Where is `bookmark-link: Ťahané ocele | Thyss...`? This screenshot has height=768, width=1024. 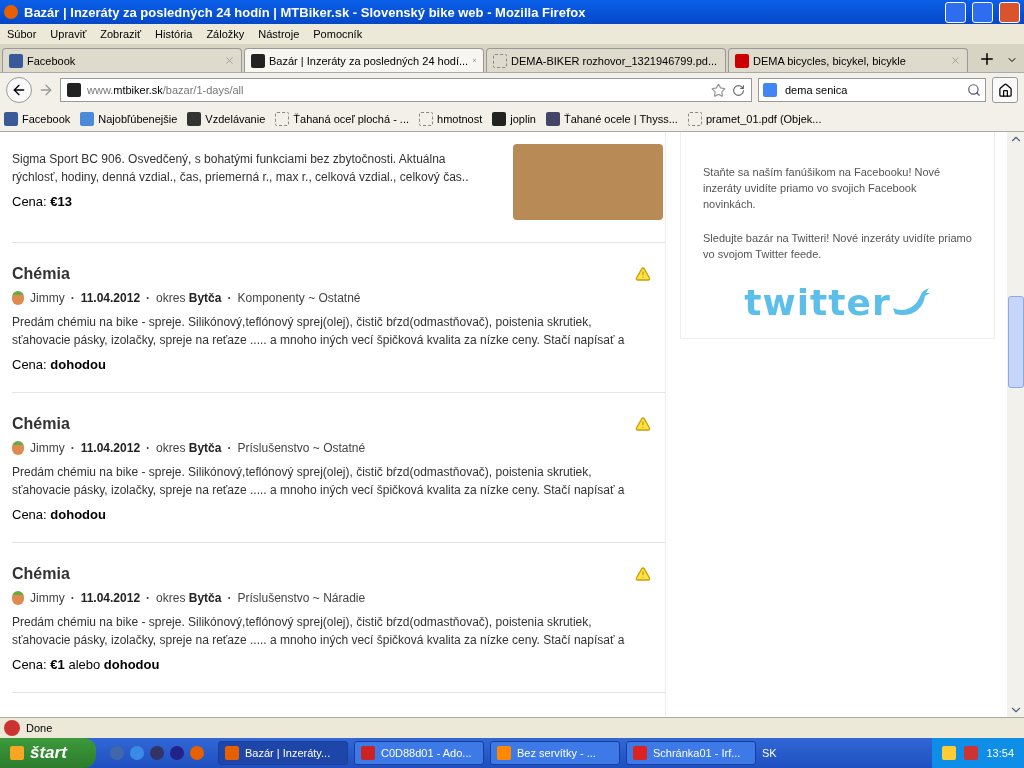 bookmark-link: Ťahané ocele | Thyss... is located at coordinates (611, 119).